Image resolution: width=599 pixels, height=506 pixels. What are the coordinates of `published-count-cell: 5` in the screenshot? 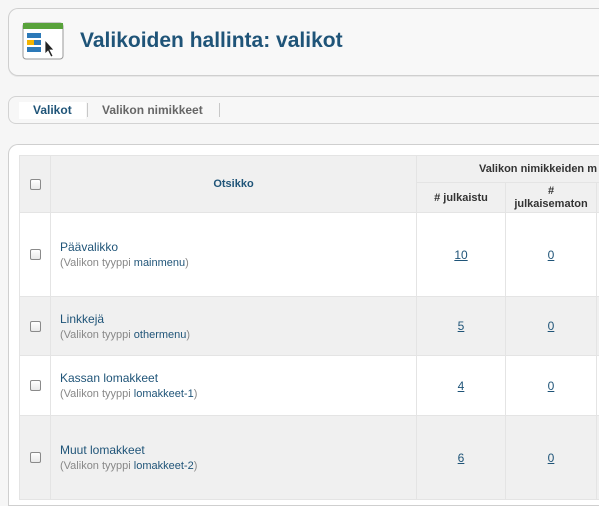 It's located at (461, 326).